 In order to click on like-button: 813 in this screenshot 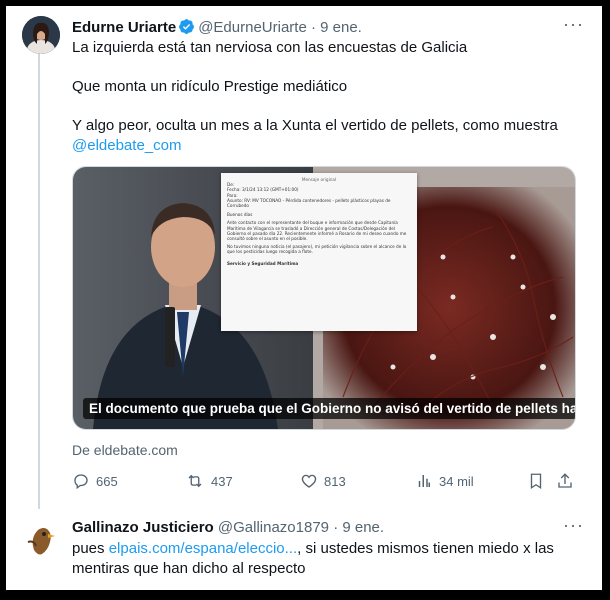, I will do `click(323, 481)`.